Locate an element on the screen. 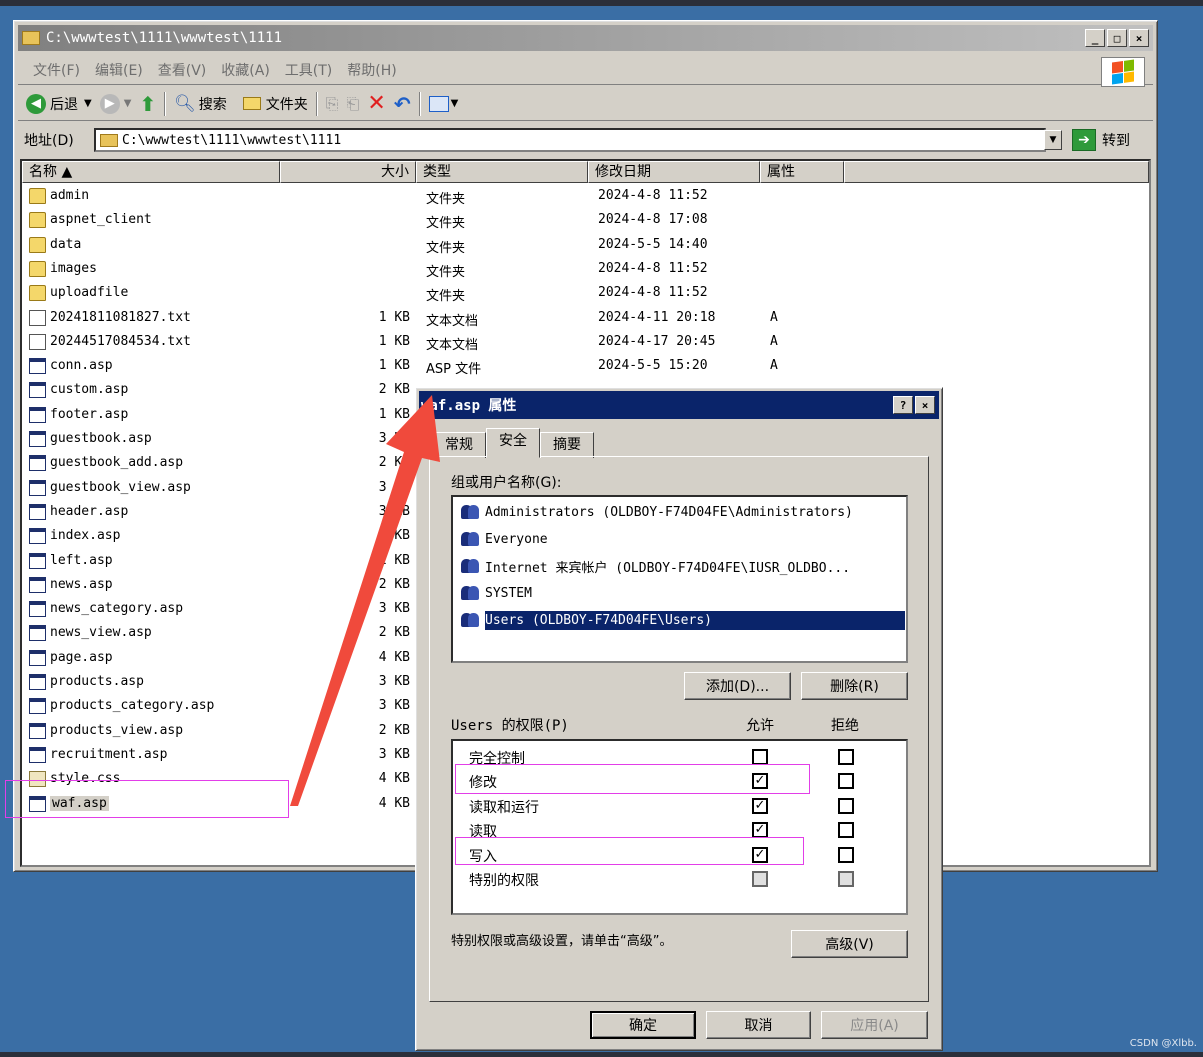 The image size is (1203, 1057). menu-edit: 编辑(E) is located at coordinates (119, 70).